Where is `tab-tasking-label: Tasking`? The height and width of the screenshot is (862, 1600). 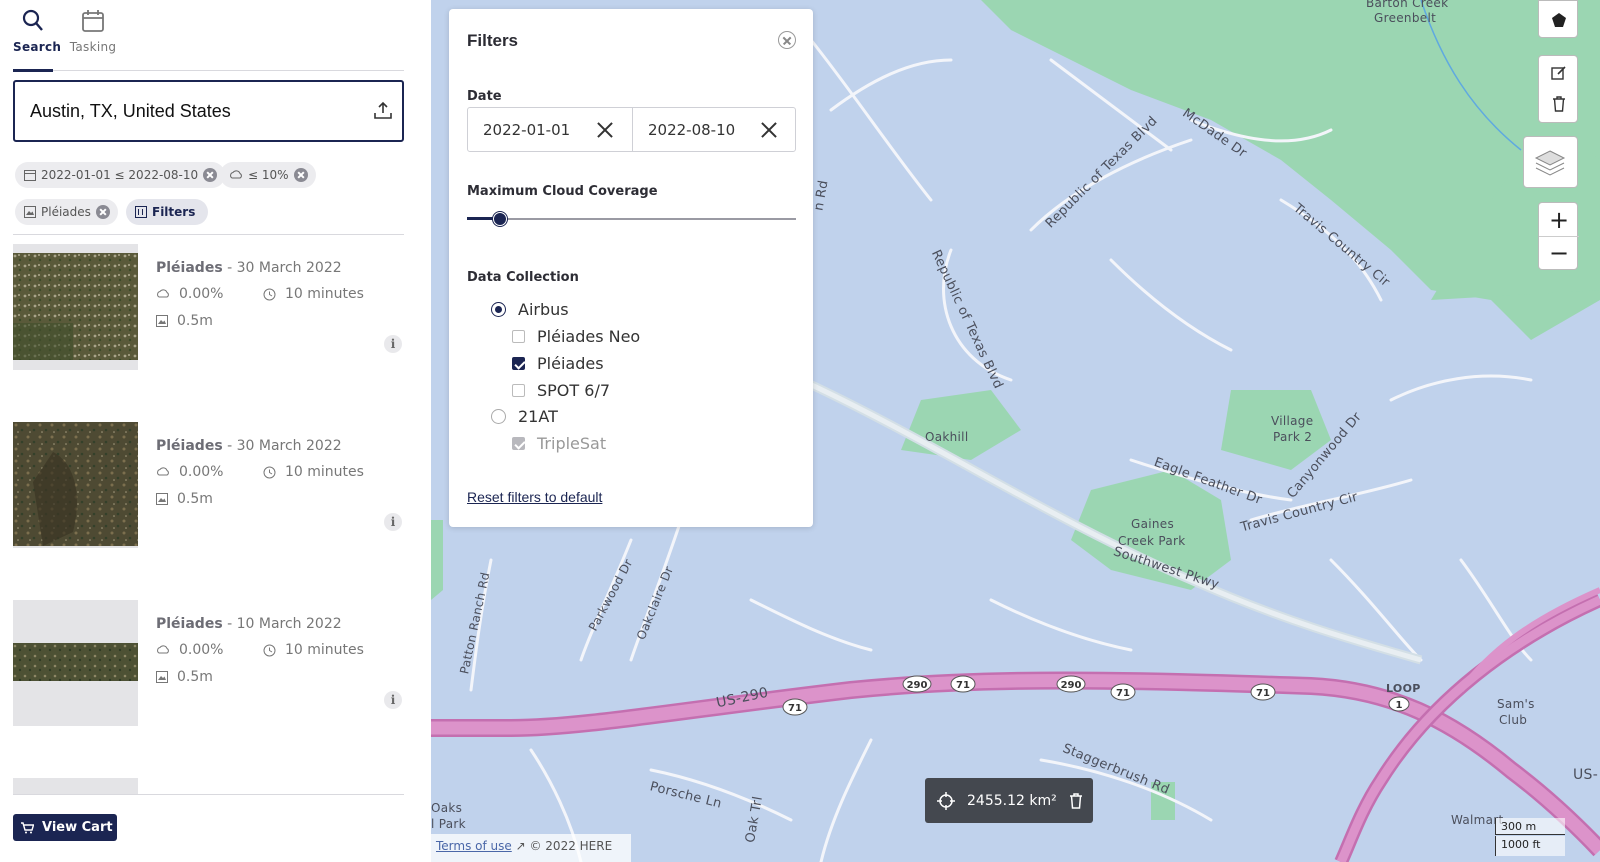 tab-tasking-label: Tasking is located at coordinates (93, 47).